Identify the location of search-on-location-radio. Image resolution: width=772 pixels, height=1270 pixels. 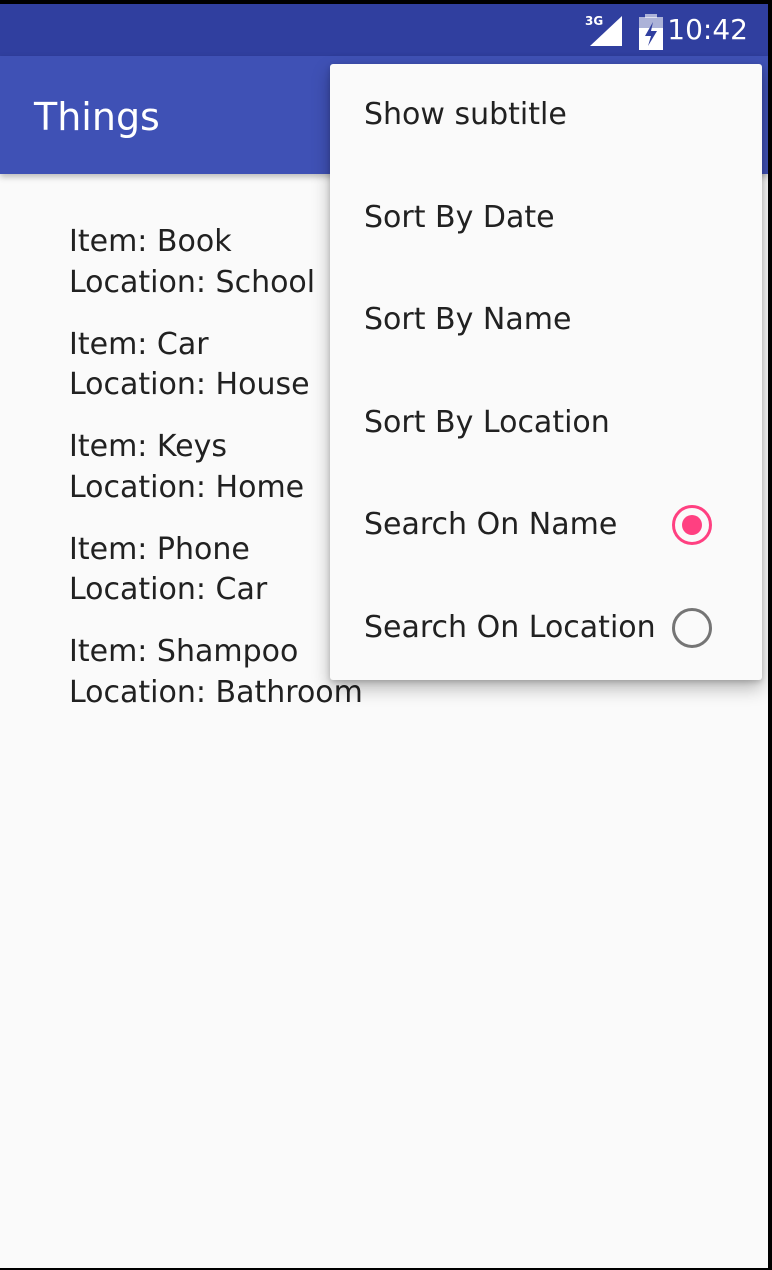
(692, 627).